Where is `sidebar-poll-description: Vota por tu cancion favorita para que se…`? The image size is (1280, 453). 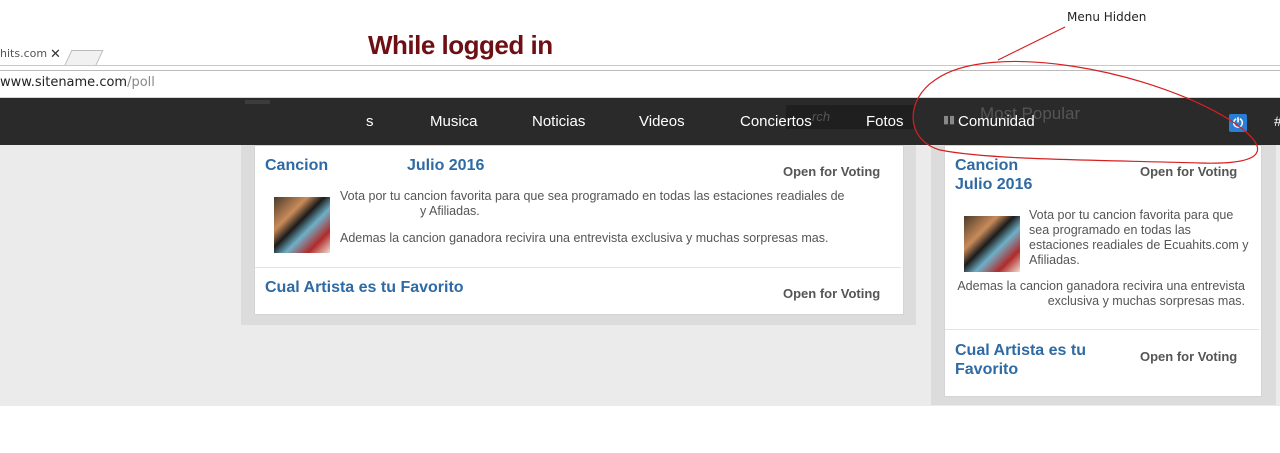 sidebar-poll-description: Vota por tu cancion favorita para que se… is located at coordinates (1139, 237).